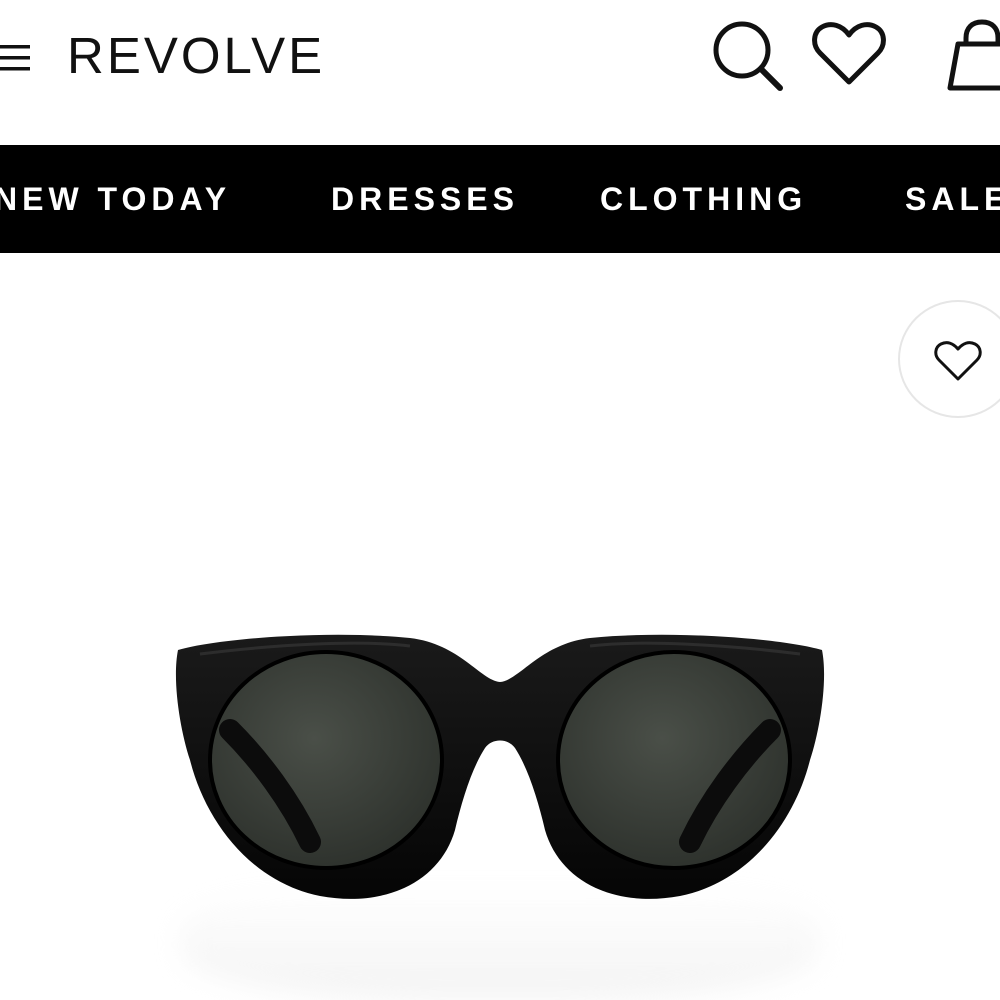 This screenshot has height=1000, width=1000. What do you see at coordinates (115, 199) in the screenshot?
I see `nav-item-new-today: NEW TODAY` at bounding box center [115, 199].